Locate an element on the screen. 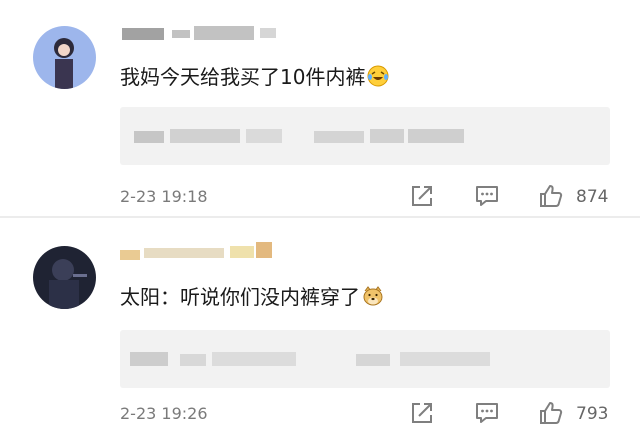 This screenshot has height=435, width=640. timestamp: 2-23 19:18 is located at coordinates (164, 196).